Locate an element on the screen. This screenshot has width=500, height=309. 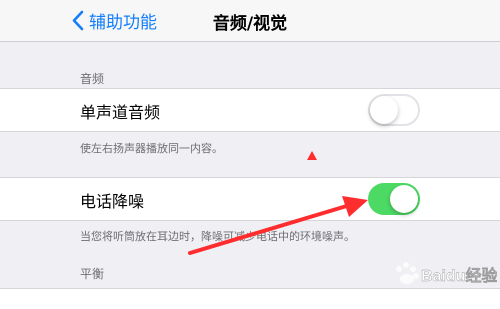
baidu-logo-icon: Baidu经验 is located at coordinates (447, 273).